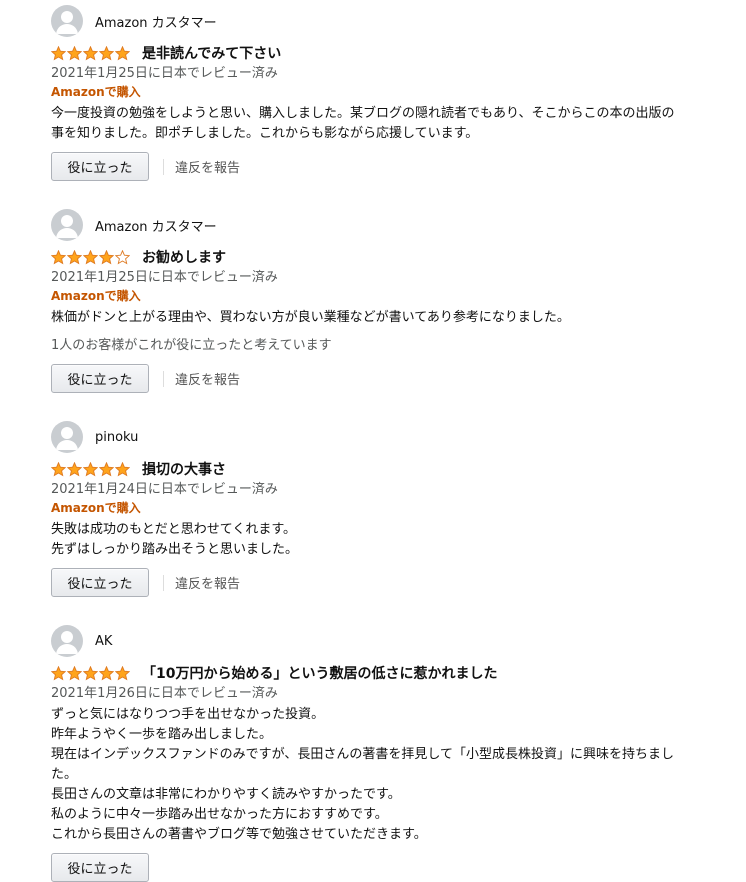  What do you see at coordinates (310, 317) in the screenshot?
I see `review-body-line: 株価がドンと上がる理由や、買わない方が良い業種などが書いてあり参考になりました。` at bounding box center [310, 317].